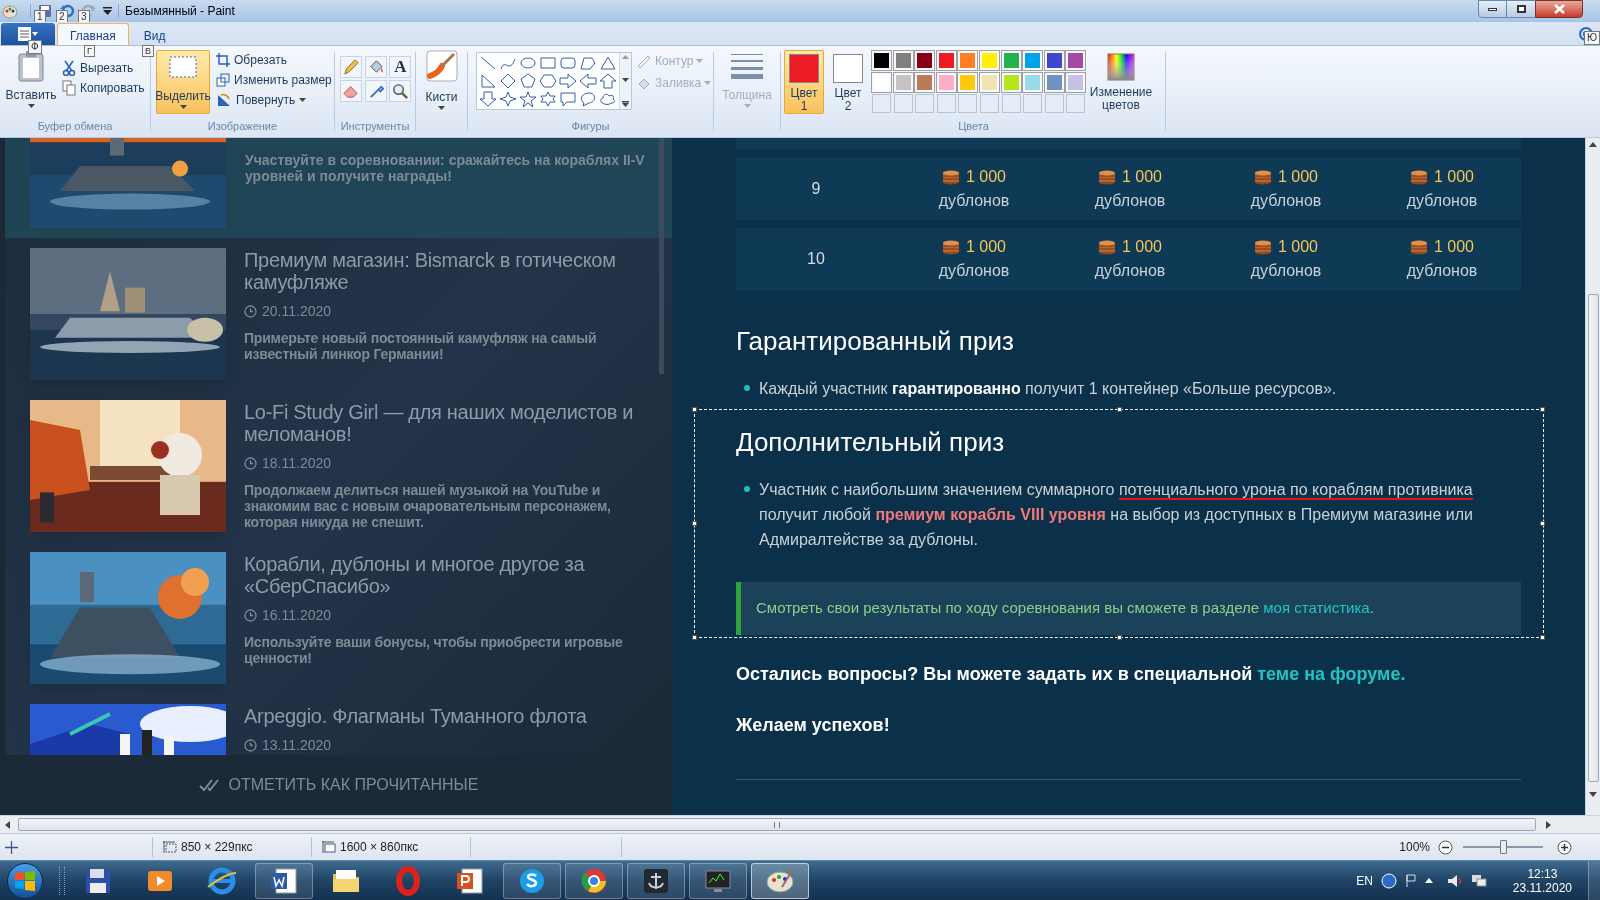  Describe the element at coordinates (450, 271) in the screenshot. I see `news-title: Премиум магазин: Bismarck в готическом камуфляже` at that location.